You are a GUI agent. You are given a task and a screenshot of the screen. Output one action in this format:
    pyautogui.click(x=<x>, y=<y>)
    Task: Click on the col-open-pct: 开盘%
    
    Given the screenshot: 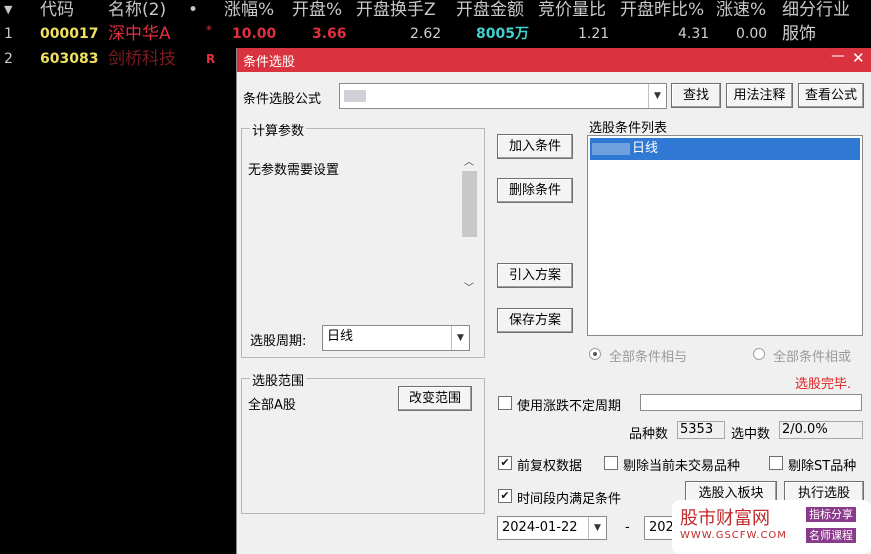 What is the action you would take?
    pyautogui.click(x=317, y=10)
    